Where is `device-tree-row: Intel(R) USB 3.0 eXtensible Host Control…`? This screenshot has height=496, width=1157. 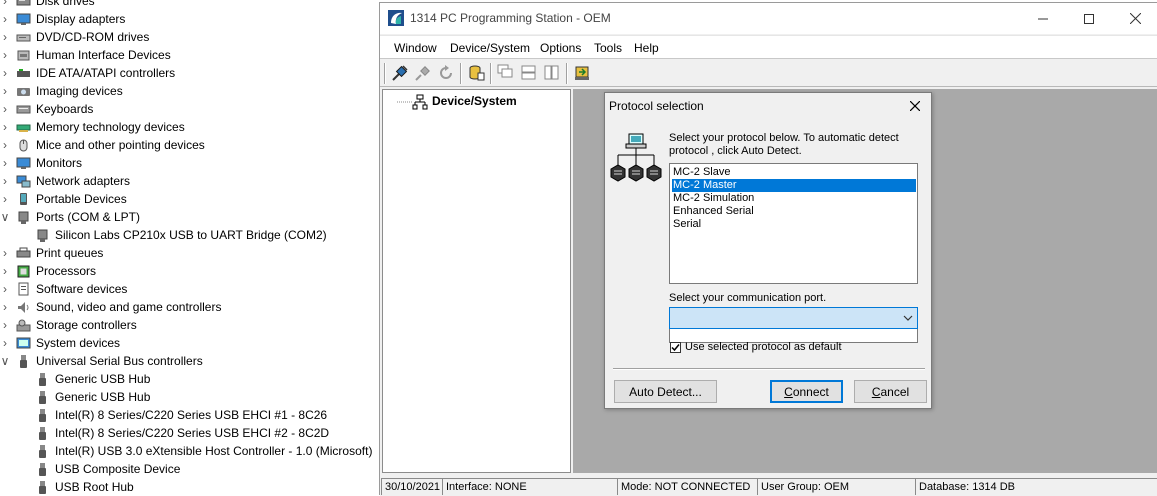 device-tree-row: Intel(R) USB 3.0 eXtensible Host Control… is located at coordinates (190, 451).